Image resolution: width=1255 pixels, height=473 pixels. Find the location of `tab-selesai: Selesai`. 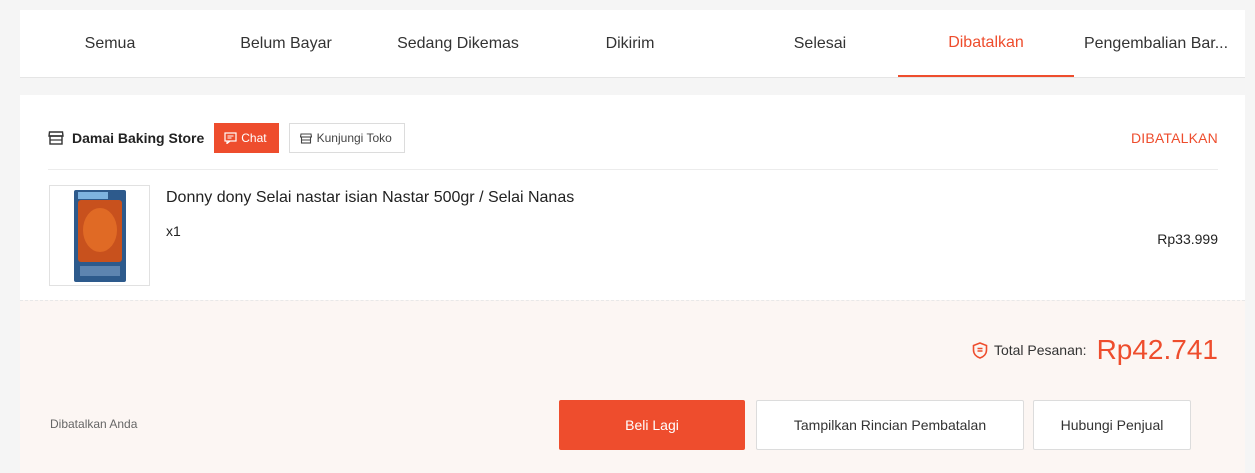

tab-selesai: Selesai is located at coordinates (820, 43).